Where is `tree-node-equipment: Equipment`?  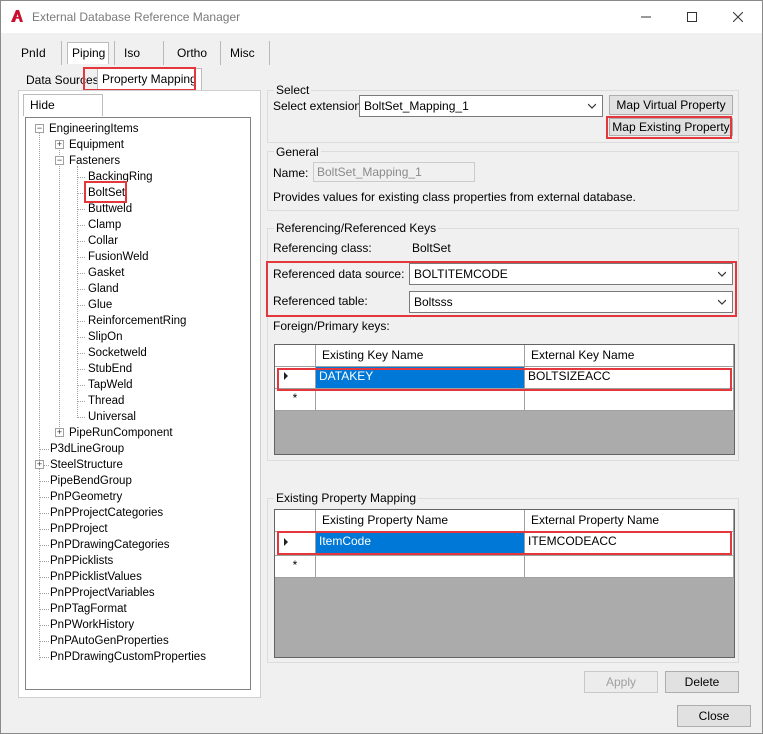 tree-node-equipment: Equipment is located at coordinates (96, 145).